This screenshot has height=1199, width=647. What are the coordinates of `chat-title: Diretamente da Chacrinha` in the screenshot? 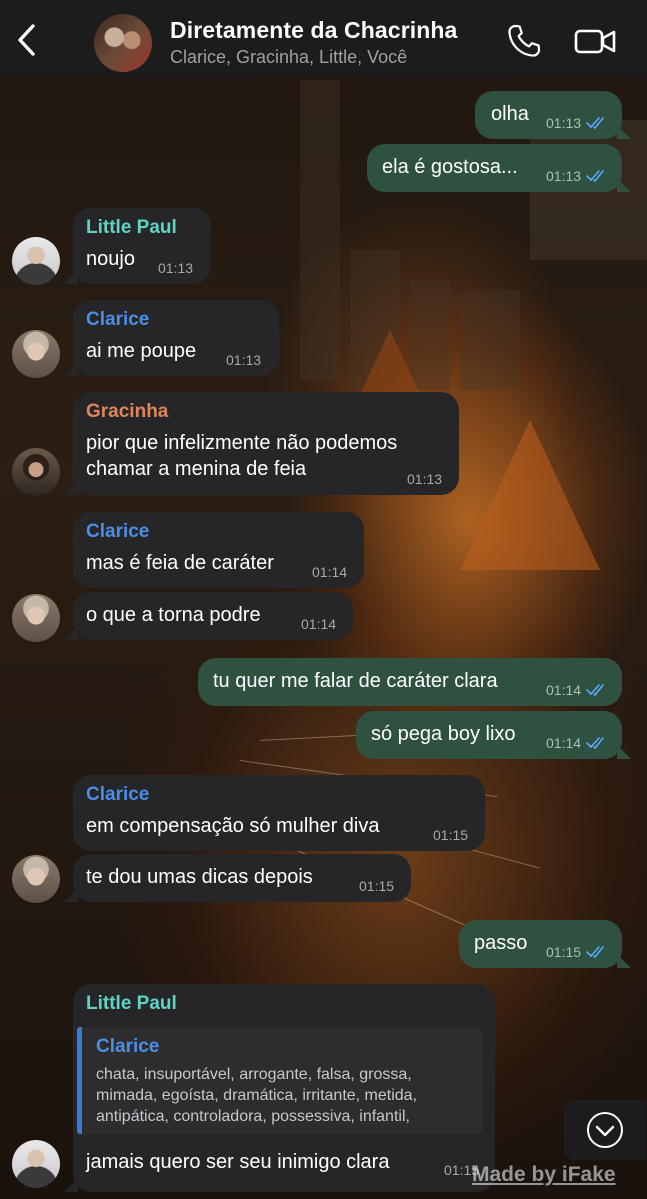 It's located at (313, 30).